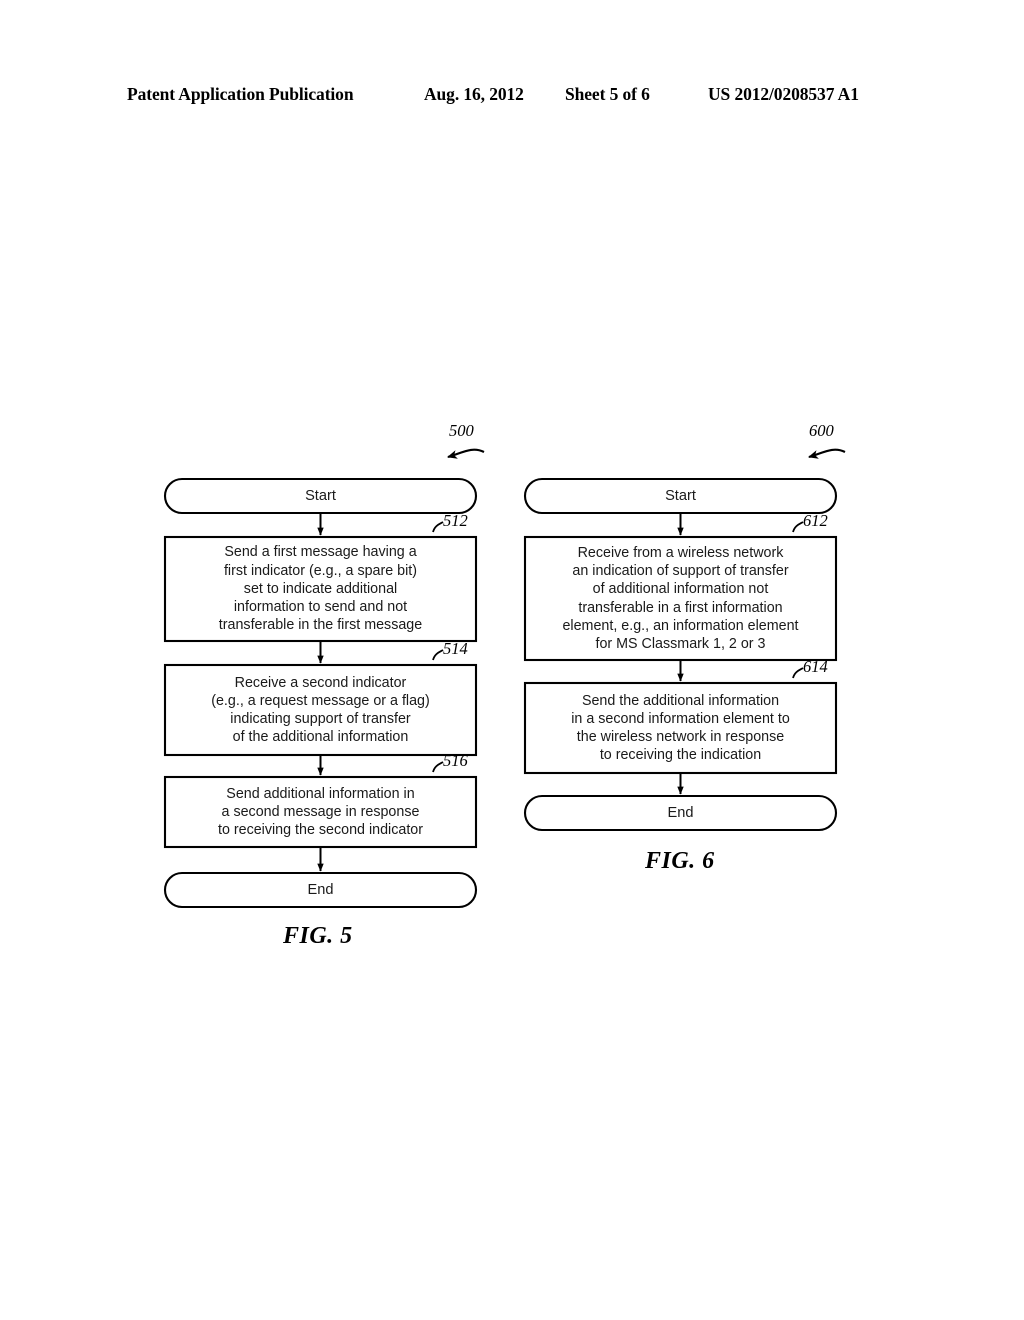  Describe the element at coordinates (320, 495) in the screenshot. I see `fig5-start-label: Start` at that location.